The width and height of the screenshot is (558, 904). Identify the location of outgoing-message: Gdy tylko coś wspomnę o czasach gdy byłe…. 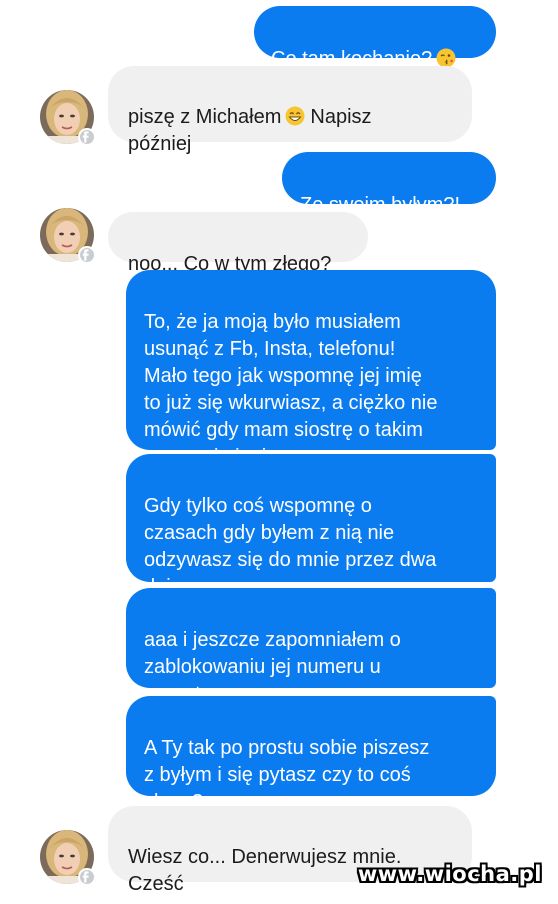
(311, 526).